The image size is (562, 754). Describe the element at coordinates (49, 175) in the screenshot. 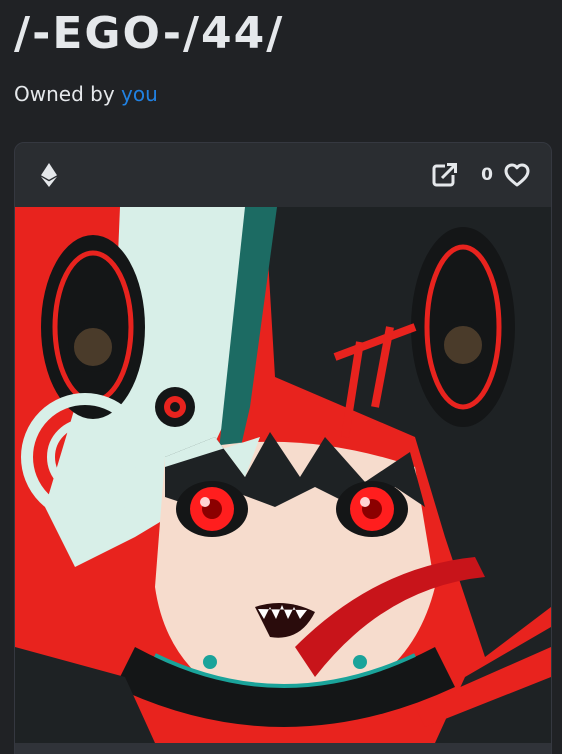

I see `ethereum-icon` at that location.